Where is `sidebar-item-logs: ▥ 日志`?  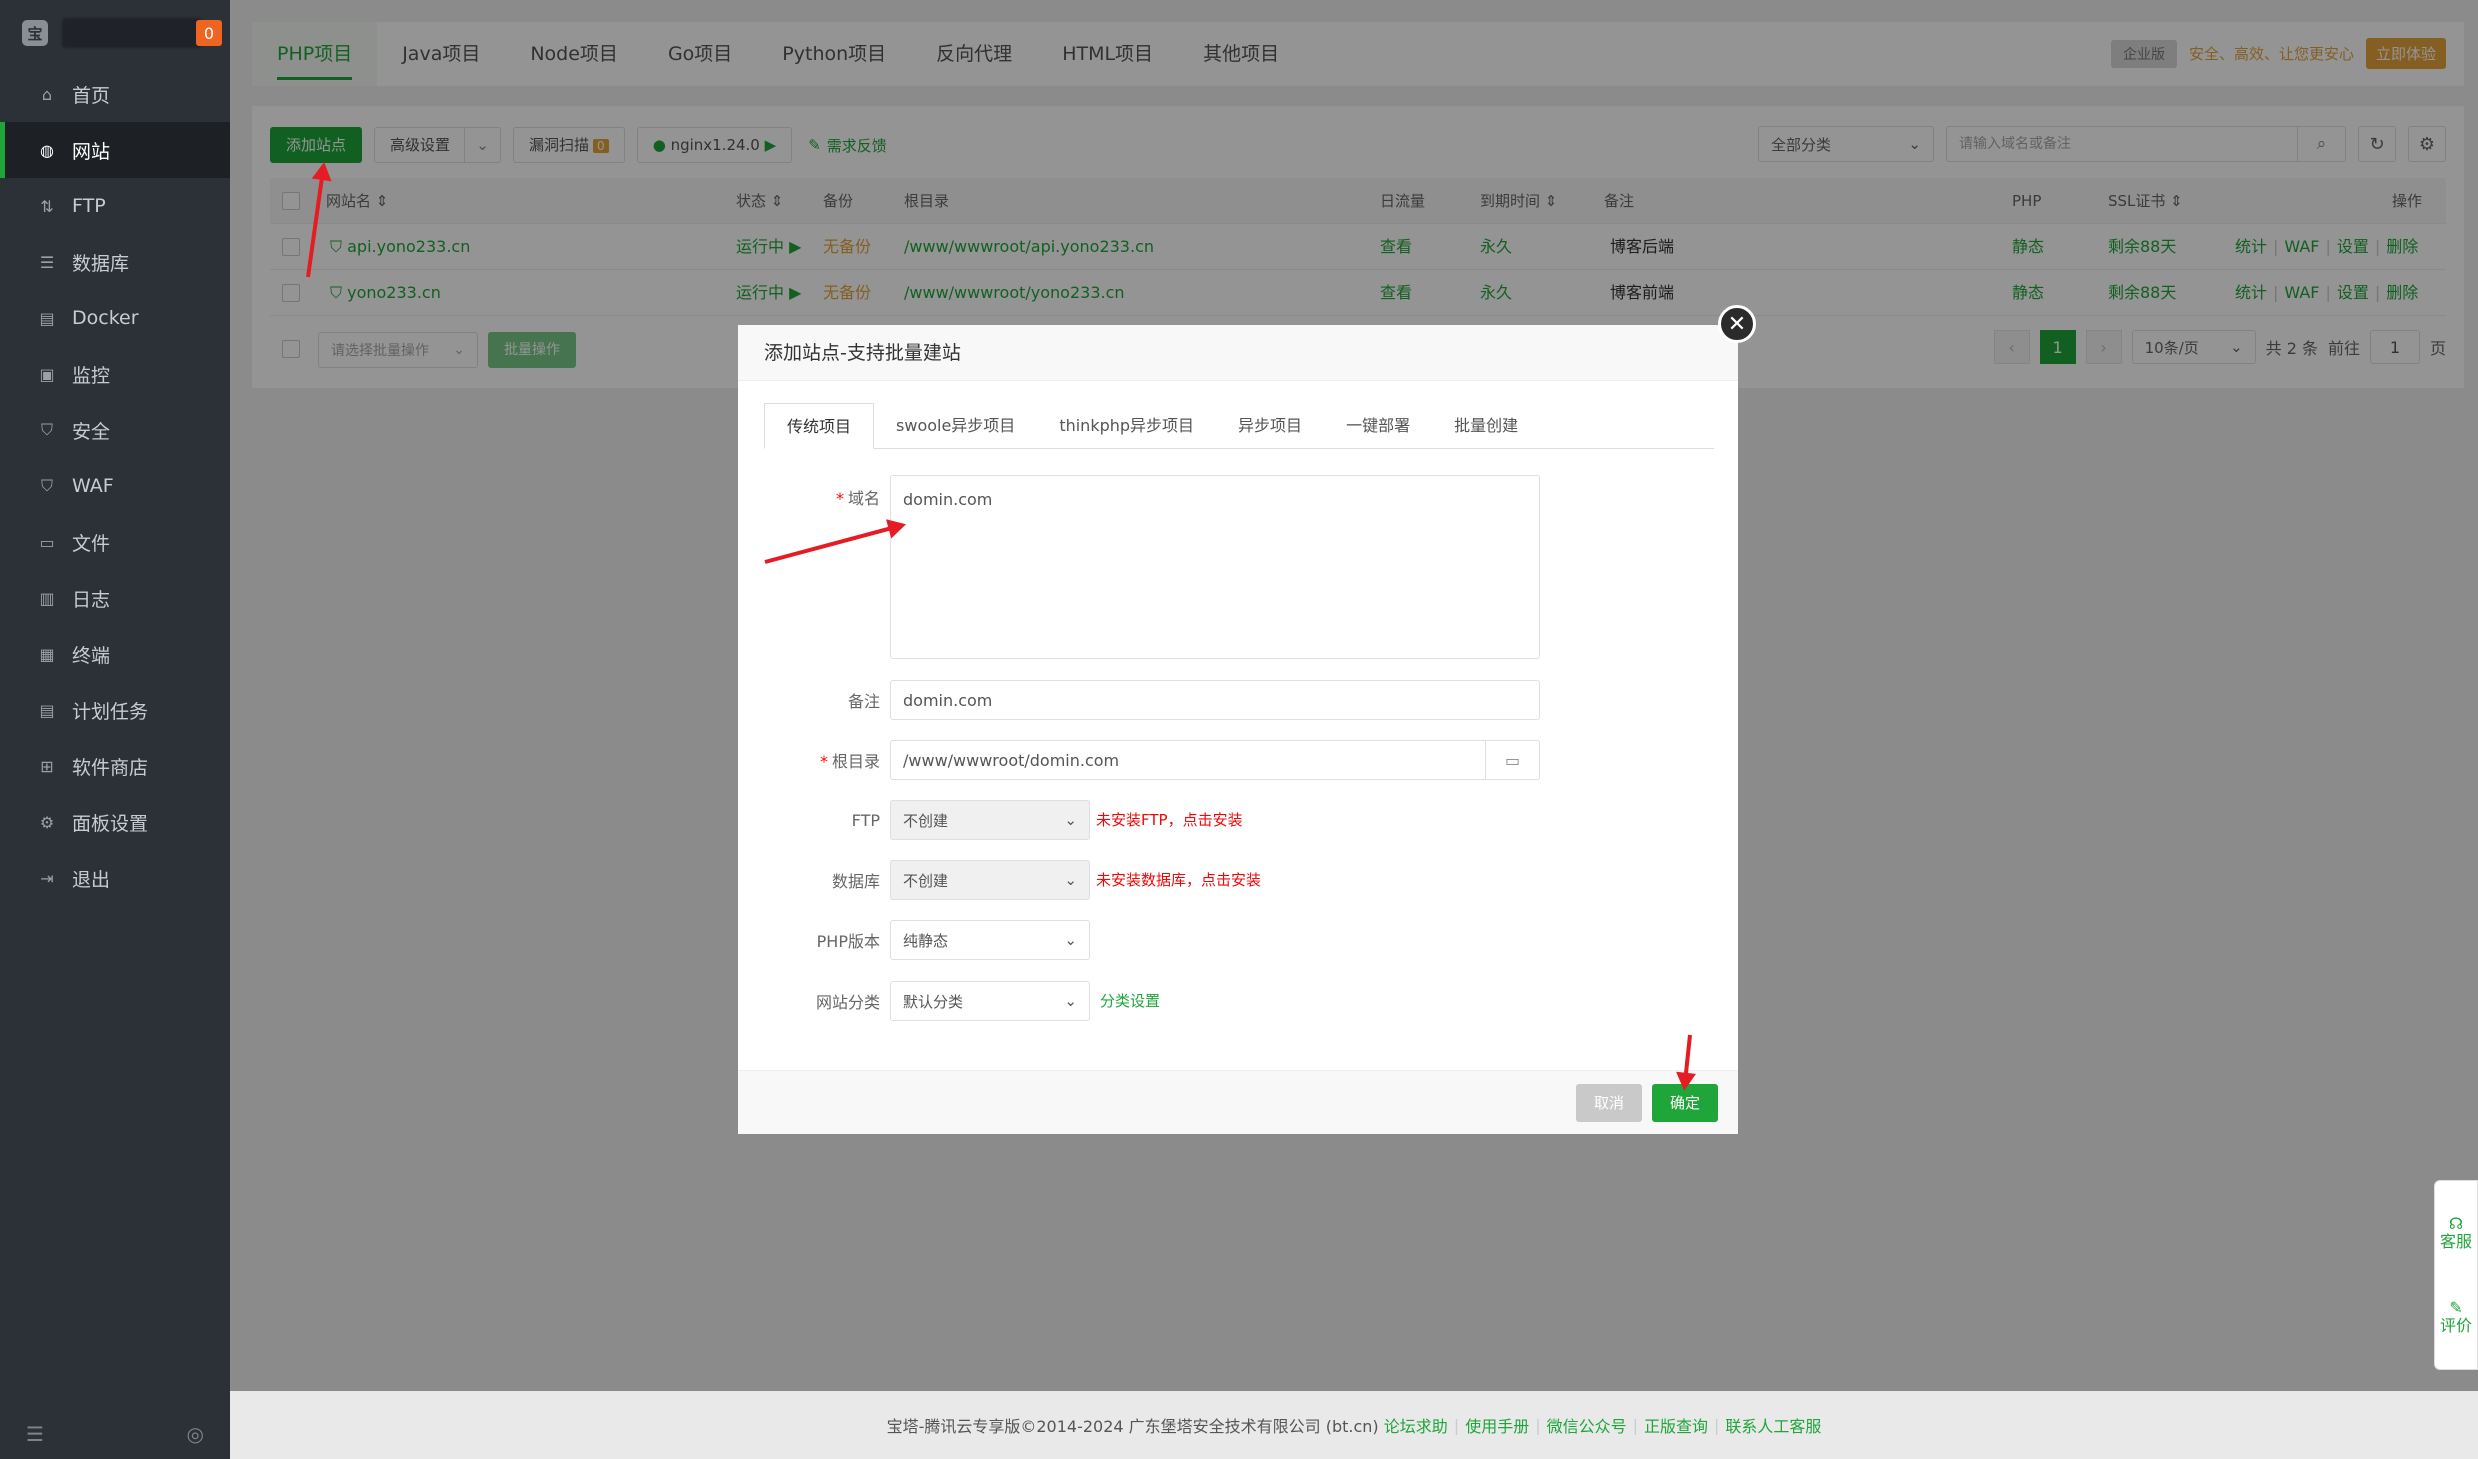
sidebar-item-logs: ▥ 日志 is located at coordinates (115, 598).